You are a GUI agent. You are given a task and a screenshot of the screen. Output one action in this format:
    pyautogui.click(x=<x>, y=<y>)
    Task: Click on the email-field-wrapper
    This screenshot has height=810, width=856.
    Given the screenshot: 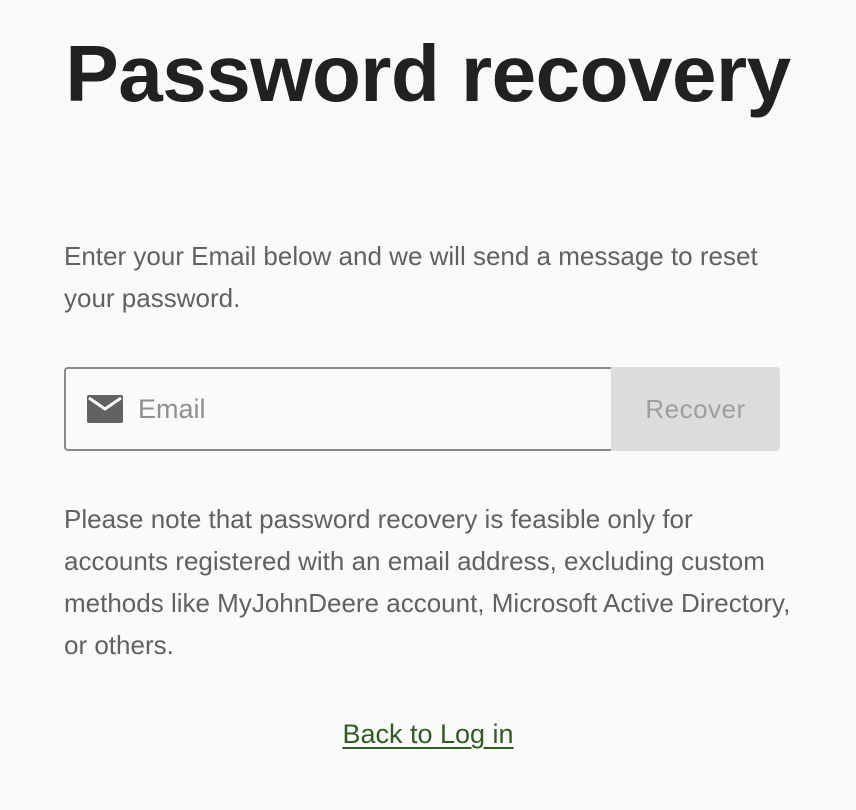 What is the action you would take?
    pyautogui.click(x=337, y=409)
    